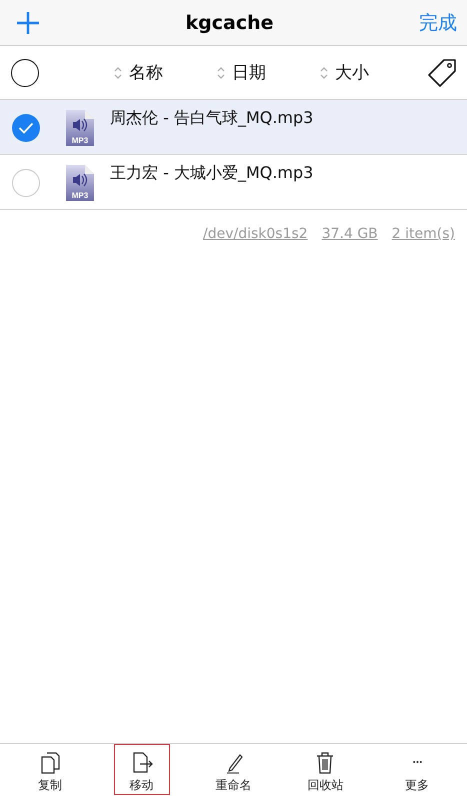 The image size is (467, 796). What do you see at coordinates (28, 22) in the screenshot?
I see `add-icon` at bounding box center [28, 22].